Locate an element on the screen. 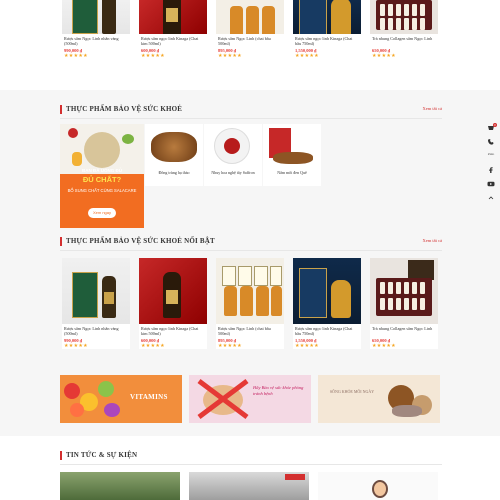 The height and width of the screenshot is (500, 500). banner-text: SỐNG KHỎE MỖI NGÀY is located at coordinates (352, 391).